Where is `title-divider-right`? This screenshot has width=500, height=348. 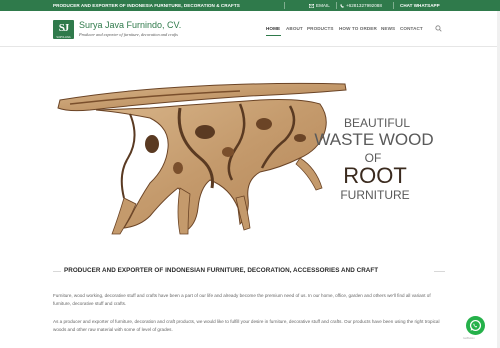 title-divider-right is located at coordinates (439, 271).